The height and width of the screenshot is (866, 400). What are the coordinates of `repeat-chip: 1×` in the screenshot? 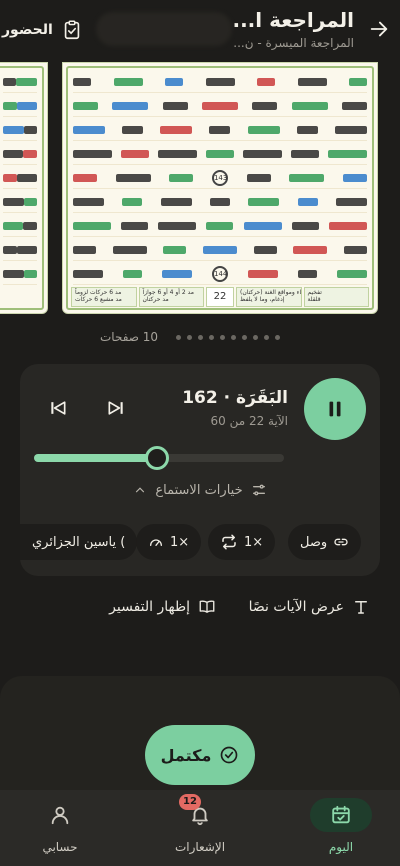 It's located at (242, 542).